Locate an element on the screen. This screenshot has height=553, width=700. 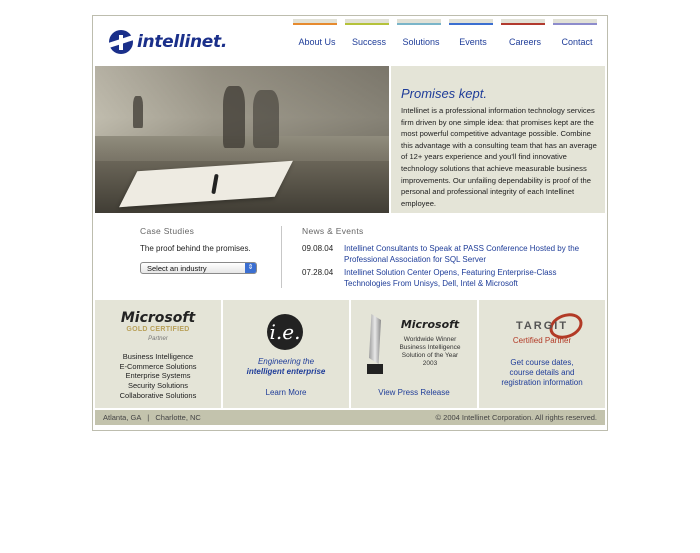
industry-select: Select an industry ⇕ is located at coordinates (198, 268).